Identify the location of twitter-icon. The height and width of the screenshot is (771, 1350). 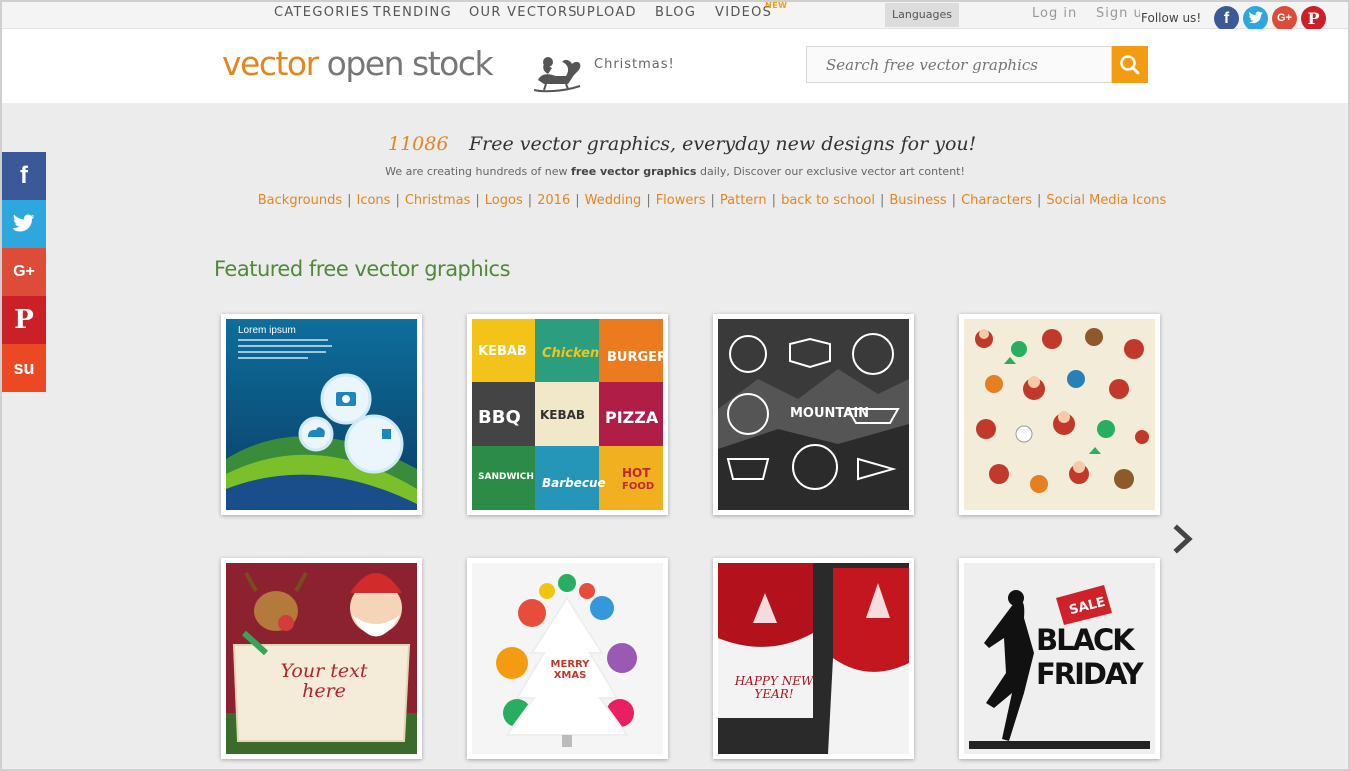
(1255, 18).